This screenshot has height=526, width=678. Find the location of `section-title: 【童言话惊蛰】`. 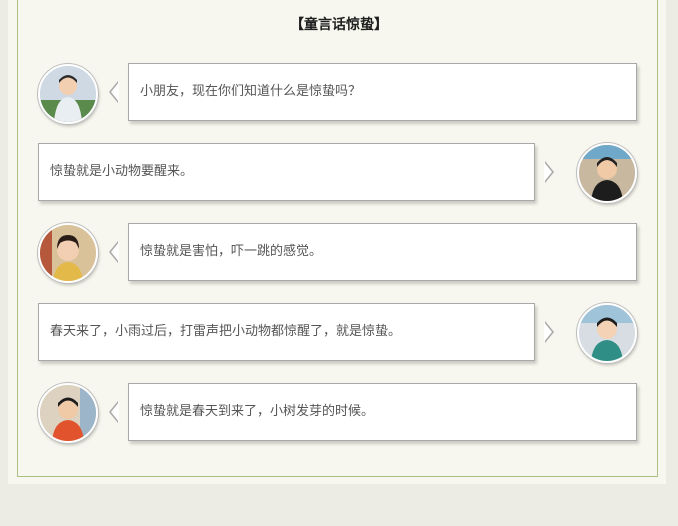

section-title: 【童言话惊蛰】 is located at coordinates (339, 25).